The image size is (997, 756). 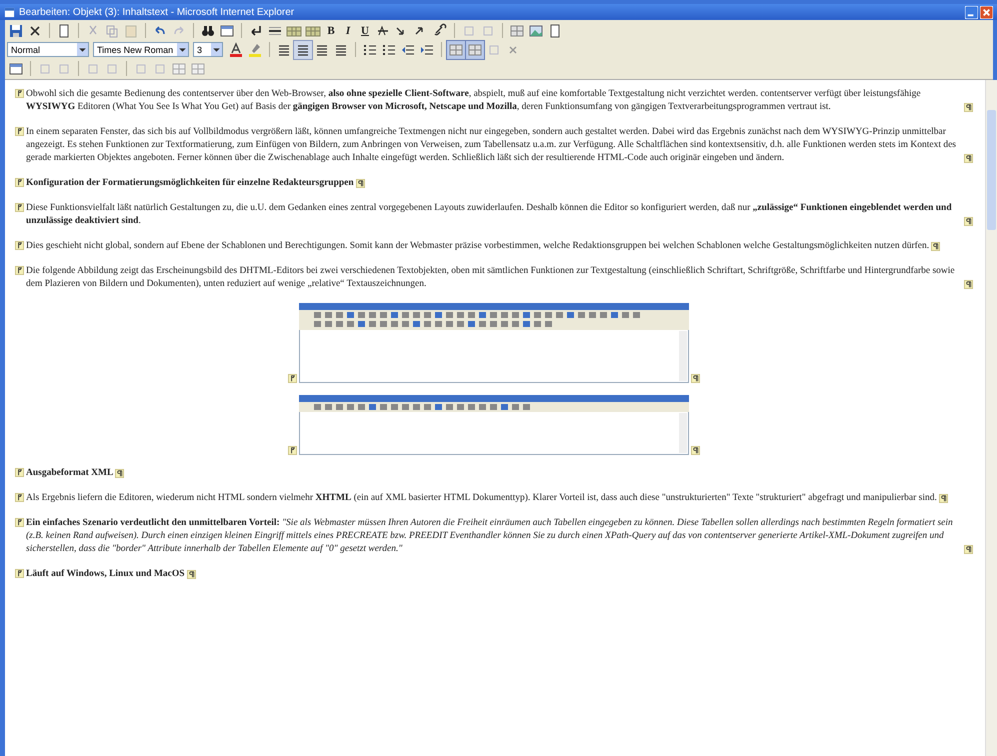 I want to click on paragraph-text: Ausgabeformat XML, so click(x=70, y=473).